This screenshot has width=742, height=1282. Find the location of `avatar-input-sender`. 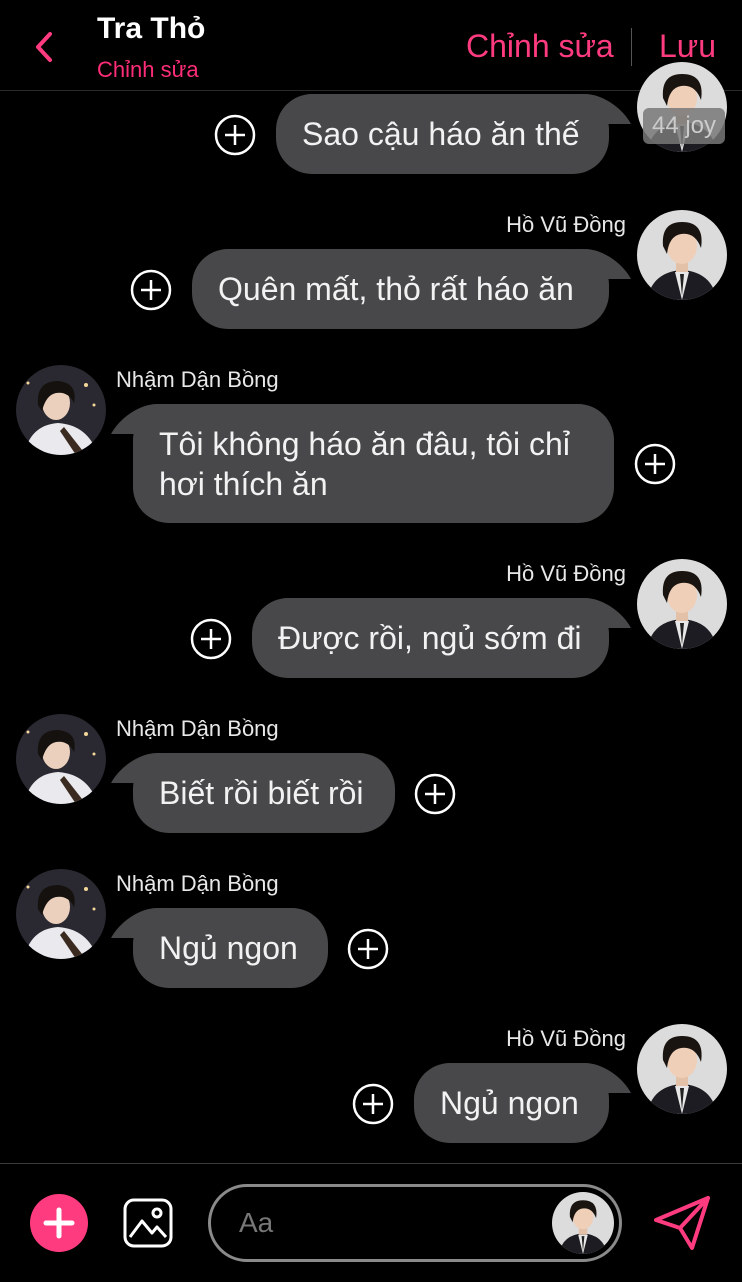

avatar-input-sender is located at coordinates (583, 1223).